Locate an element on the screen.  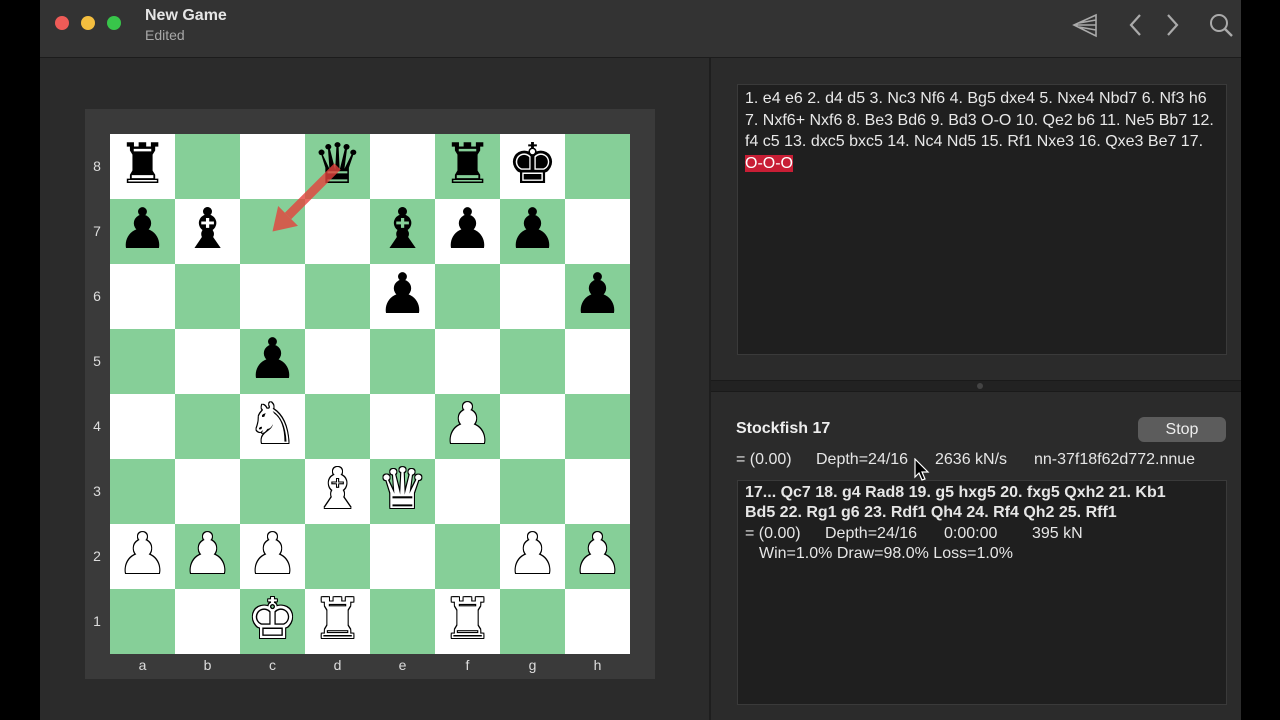
square-c8 is located at coordinates (272, 166).